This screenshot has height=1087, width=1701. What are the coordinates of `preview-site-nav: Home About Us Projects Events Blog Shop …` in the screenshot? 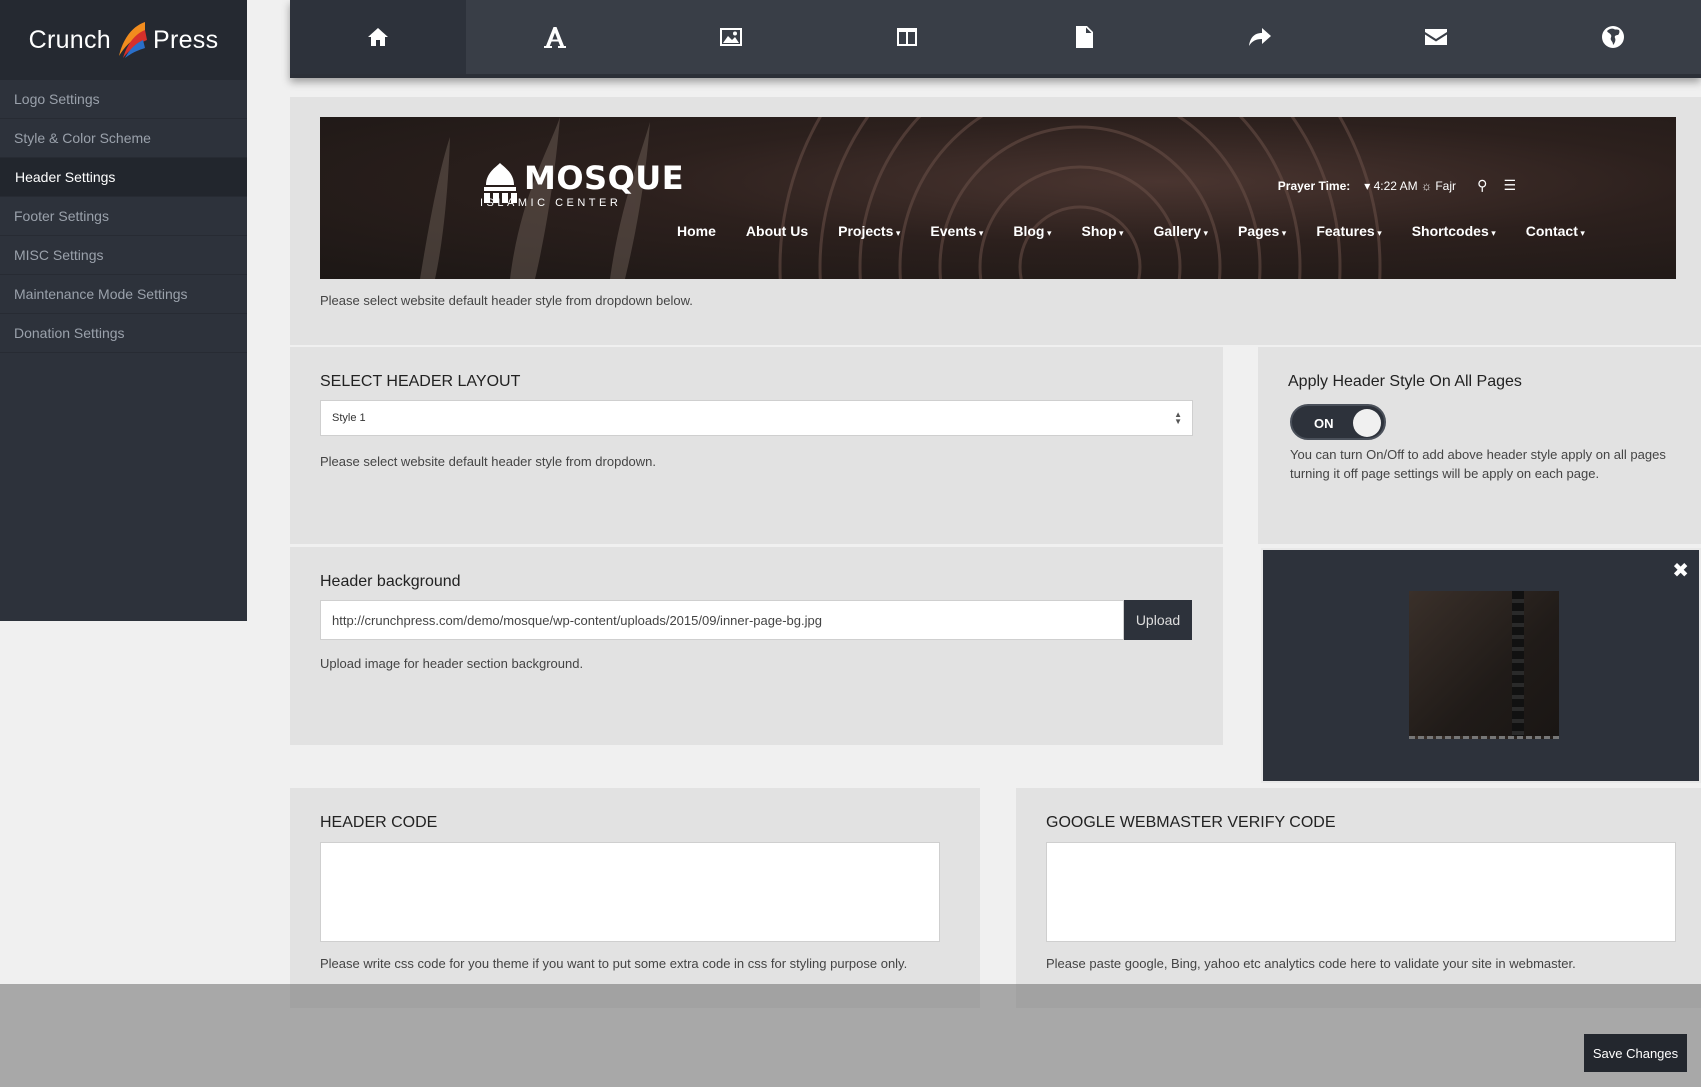 It's located at (1146, 231).